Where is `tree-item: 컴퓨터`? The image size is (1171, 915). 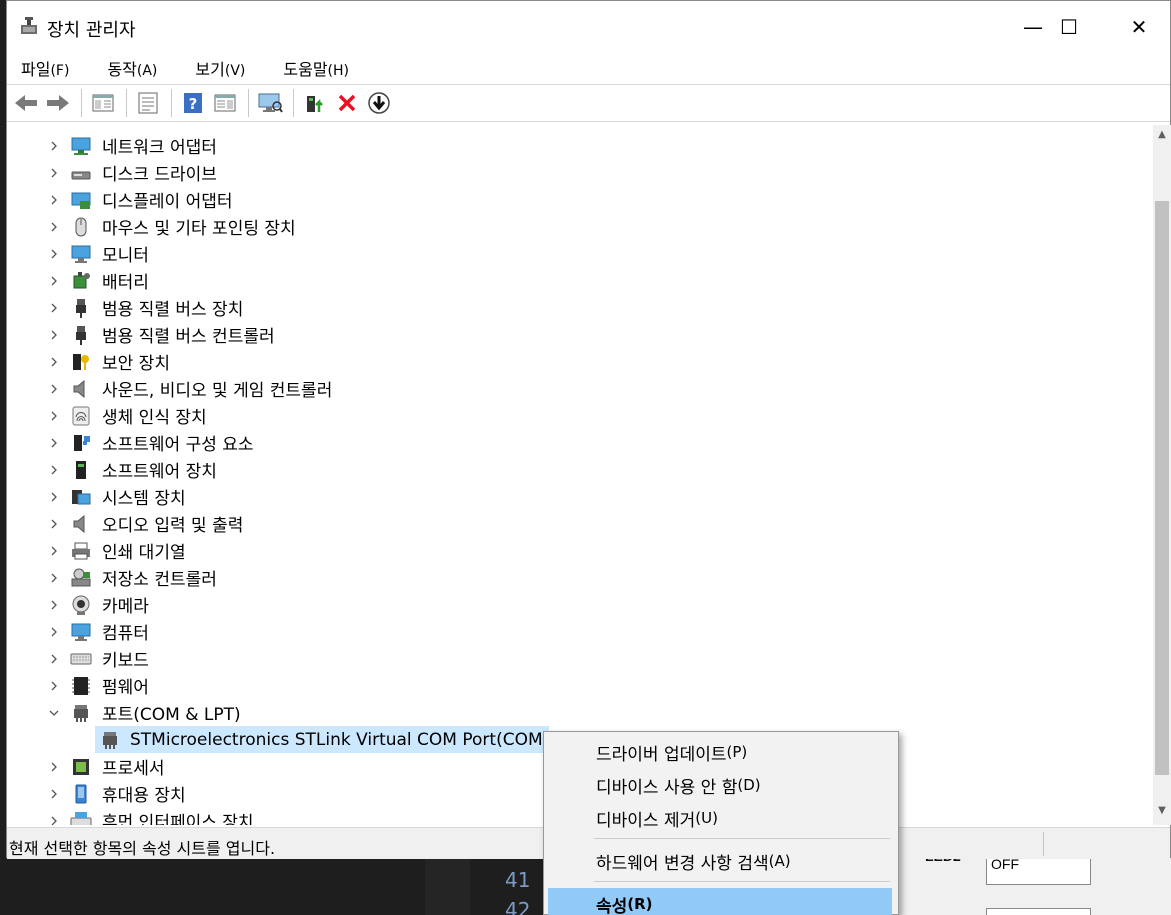
tree-item: 컴퓨터 is located at coordinates (580, 631).